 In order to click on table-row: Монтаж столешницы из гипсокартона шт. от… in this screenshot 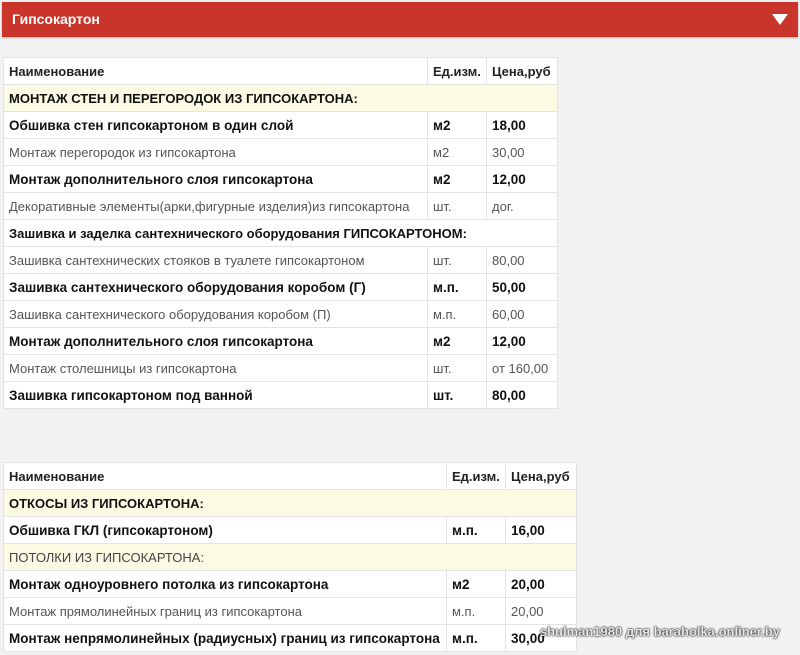, I will do `click(280, 368)`.